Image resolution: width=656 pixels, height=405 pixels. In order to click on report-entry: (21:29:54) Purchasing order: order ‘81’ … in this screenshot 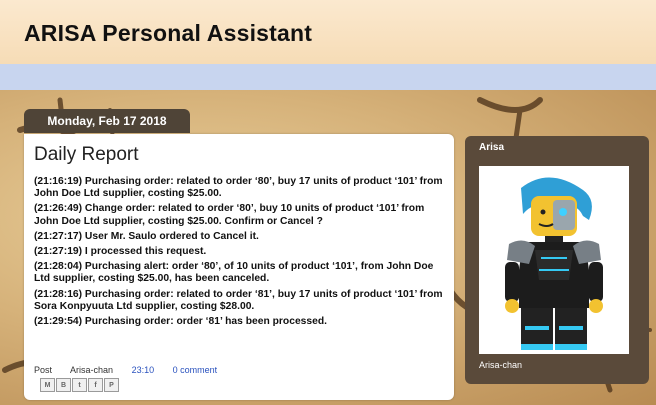, I will do `click(180, 322)`.